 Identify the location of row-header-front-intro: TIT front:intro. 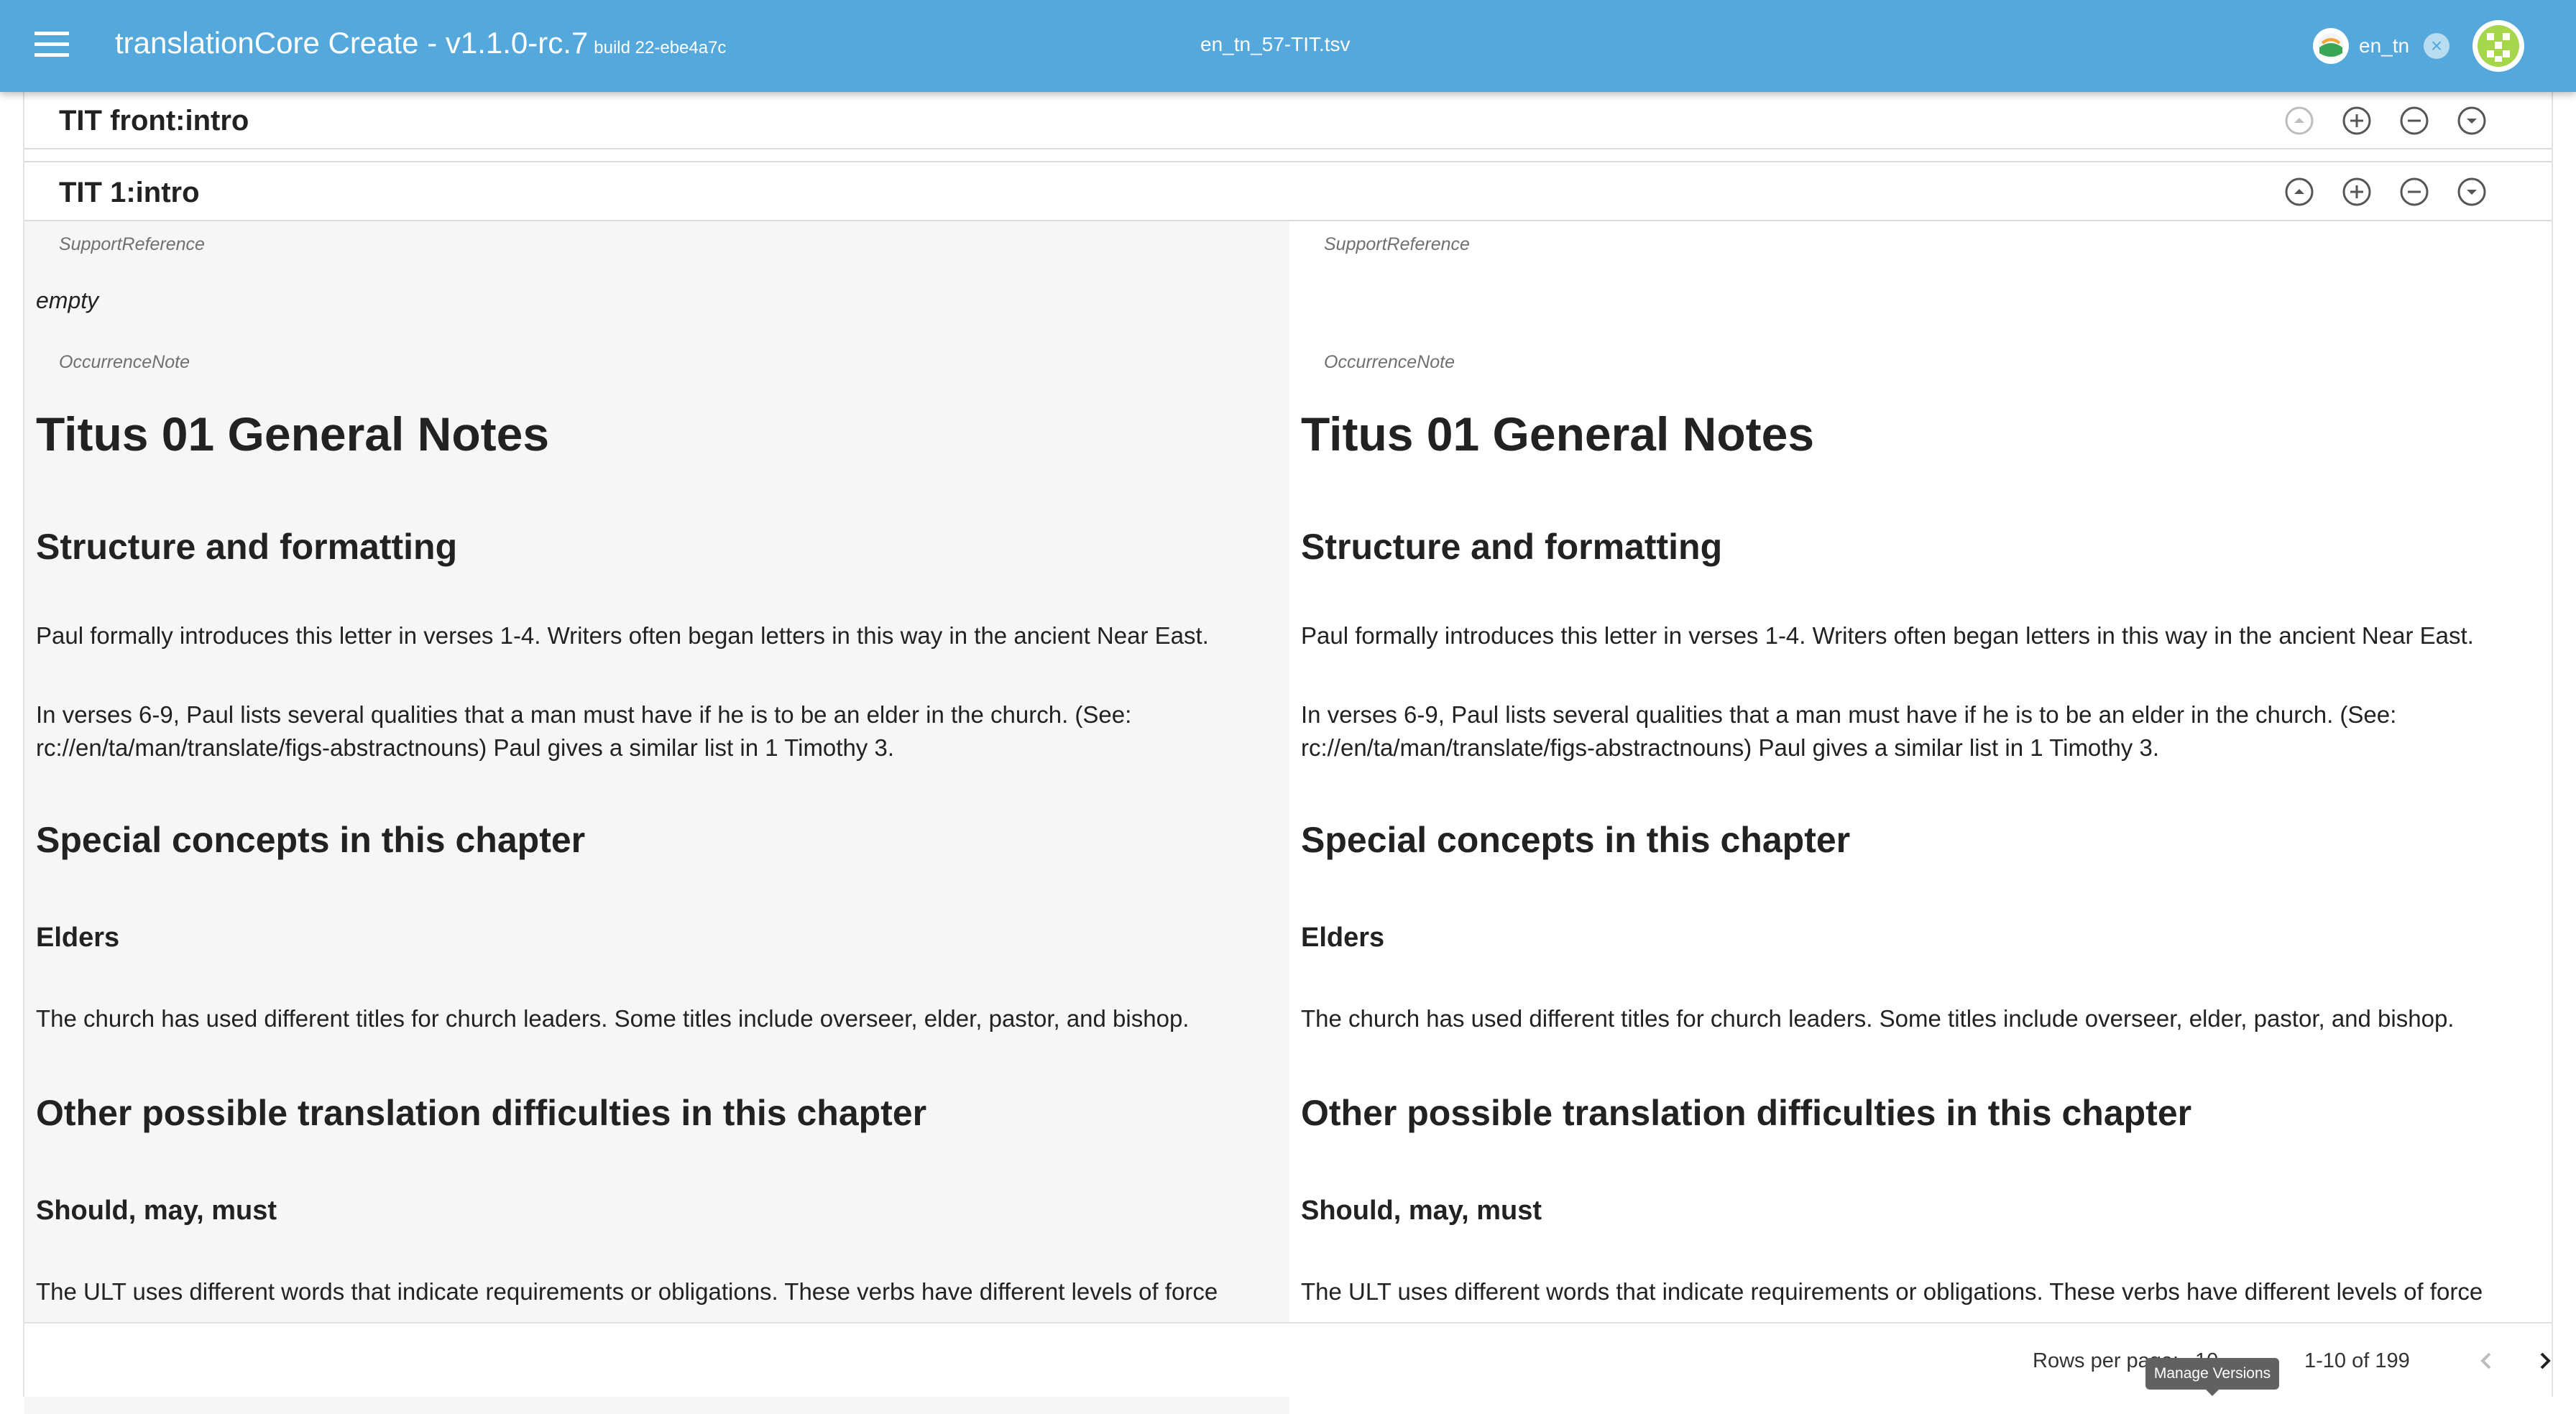
(1288, 120).